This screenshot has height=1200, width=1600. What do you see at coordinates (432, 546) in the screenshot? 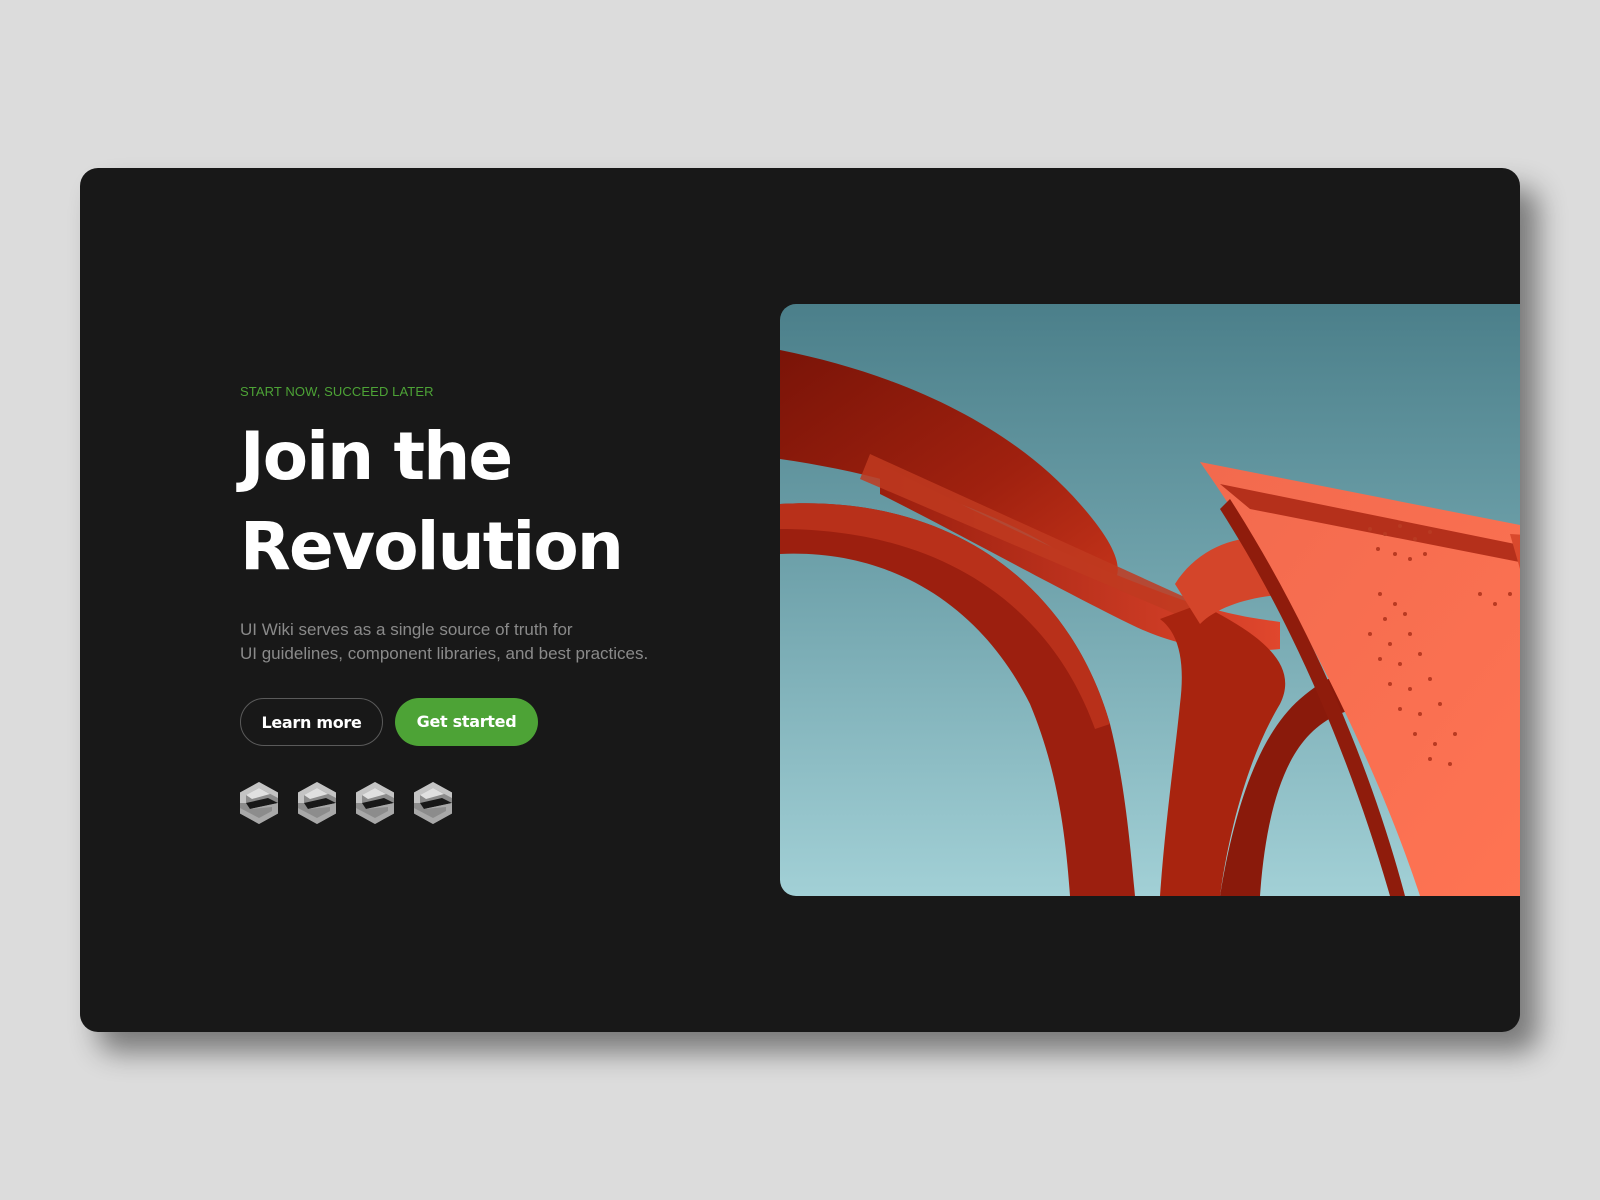
I see `headline-line-2: Revolution` at bounding box center [432, 546].